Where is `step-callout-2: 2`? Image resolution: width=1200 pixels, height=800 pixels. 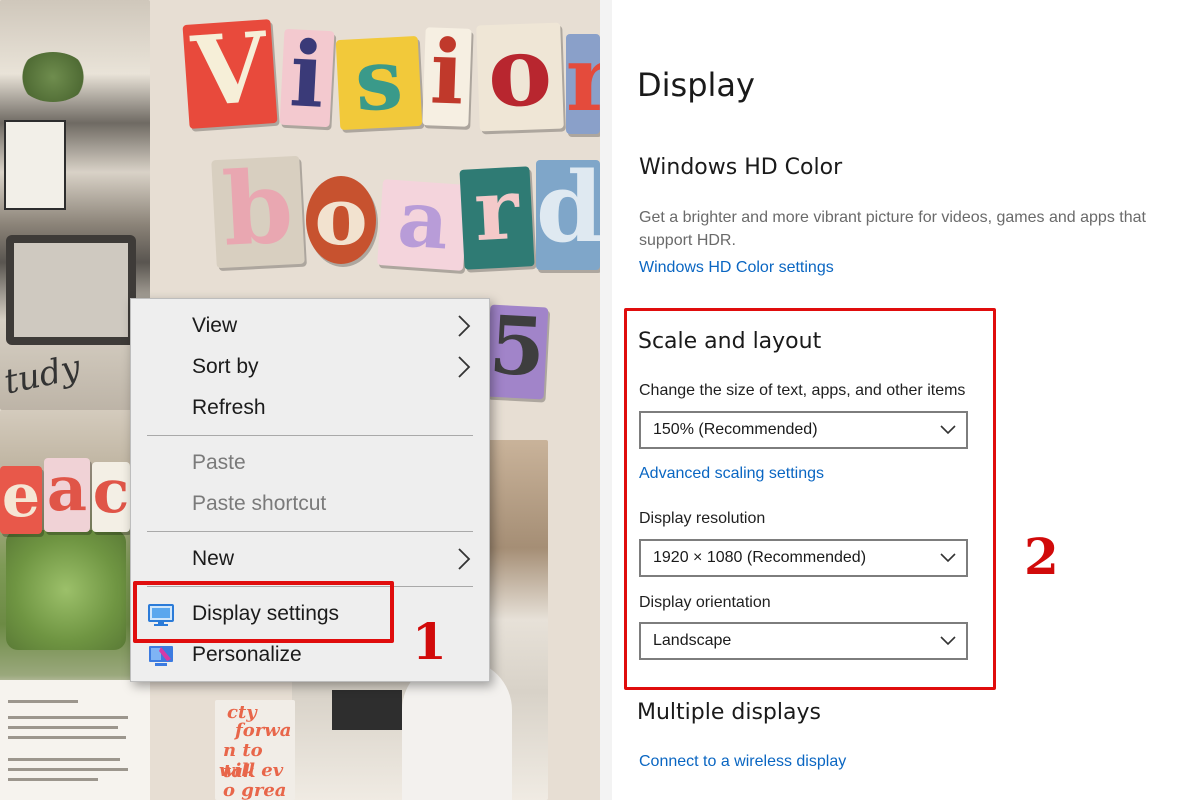
step-callout-2: 2 is located at coordinates (1041, 556).